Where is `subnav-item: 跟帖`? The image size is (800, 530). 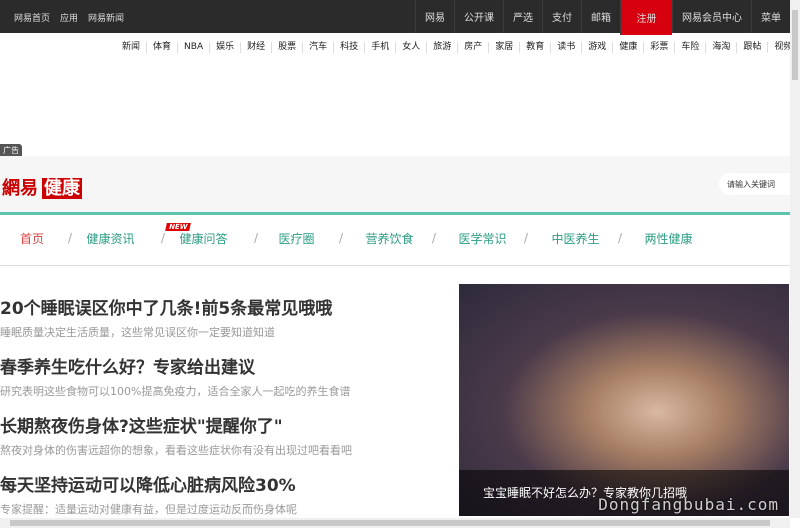
subnav-item: 跟帖 is located at coordinates (751, 47).